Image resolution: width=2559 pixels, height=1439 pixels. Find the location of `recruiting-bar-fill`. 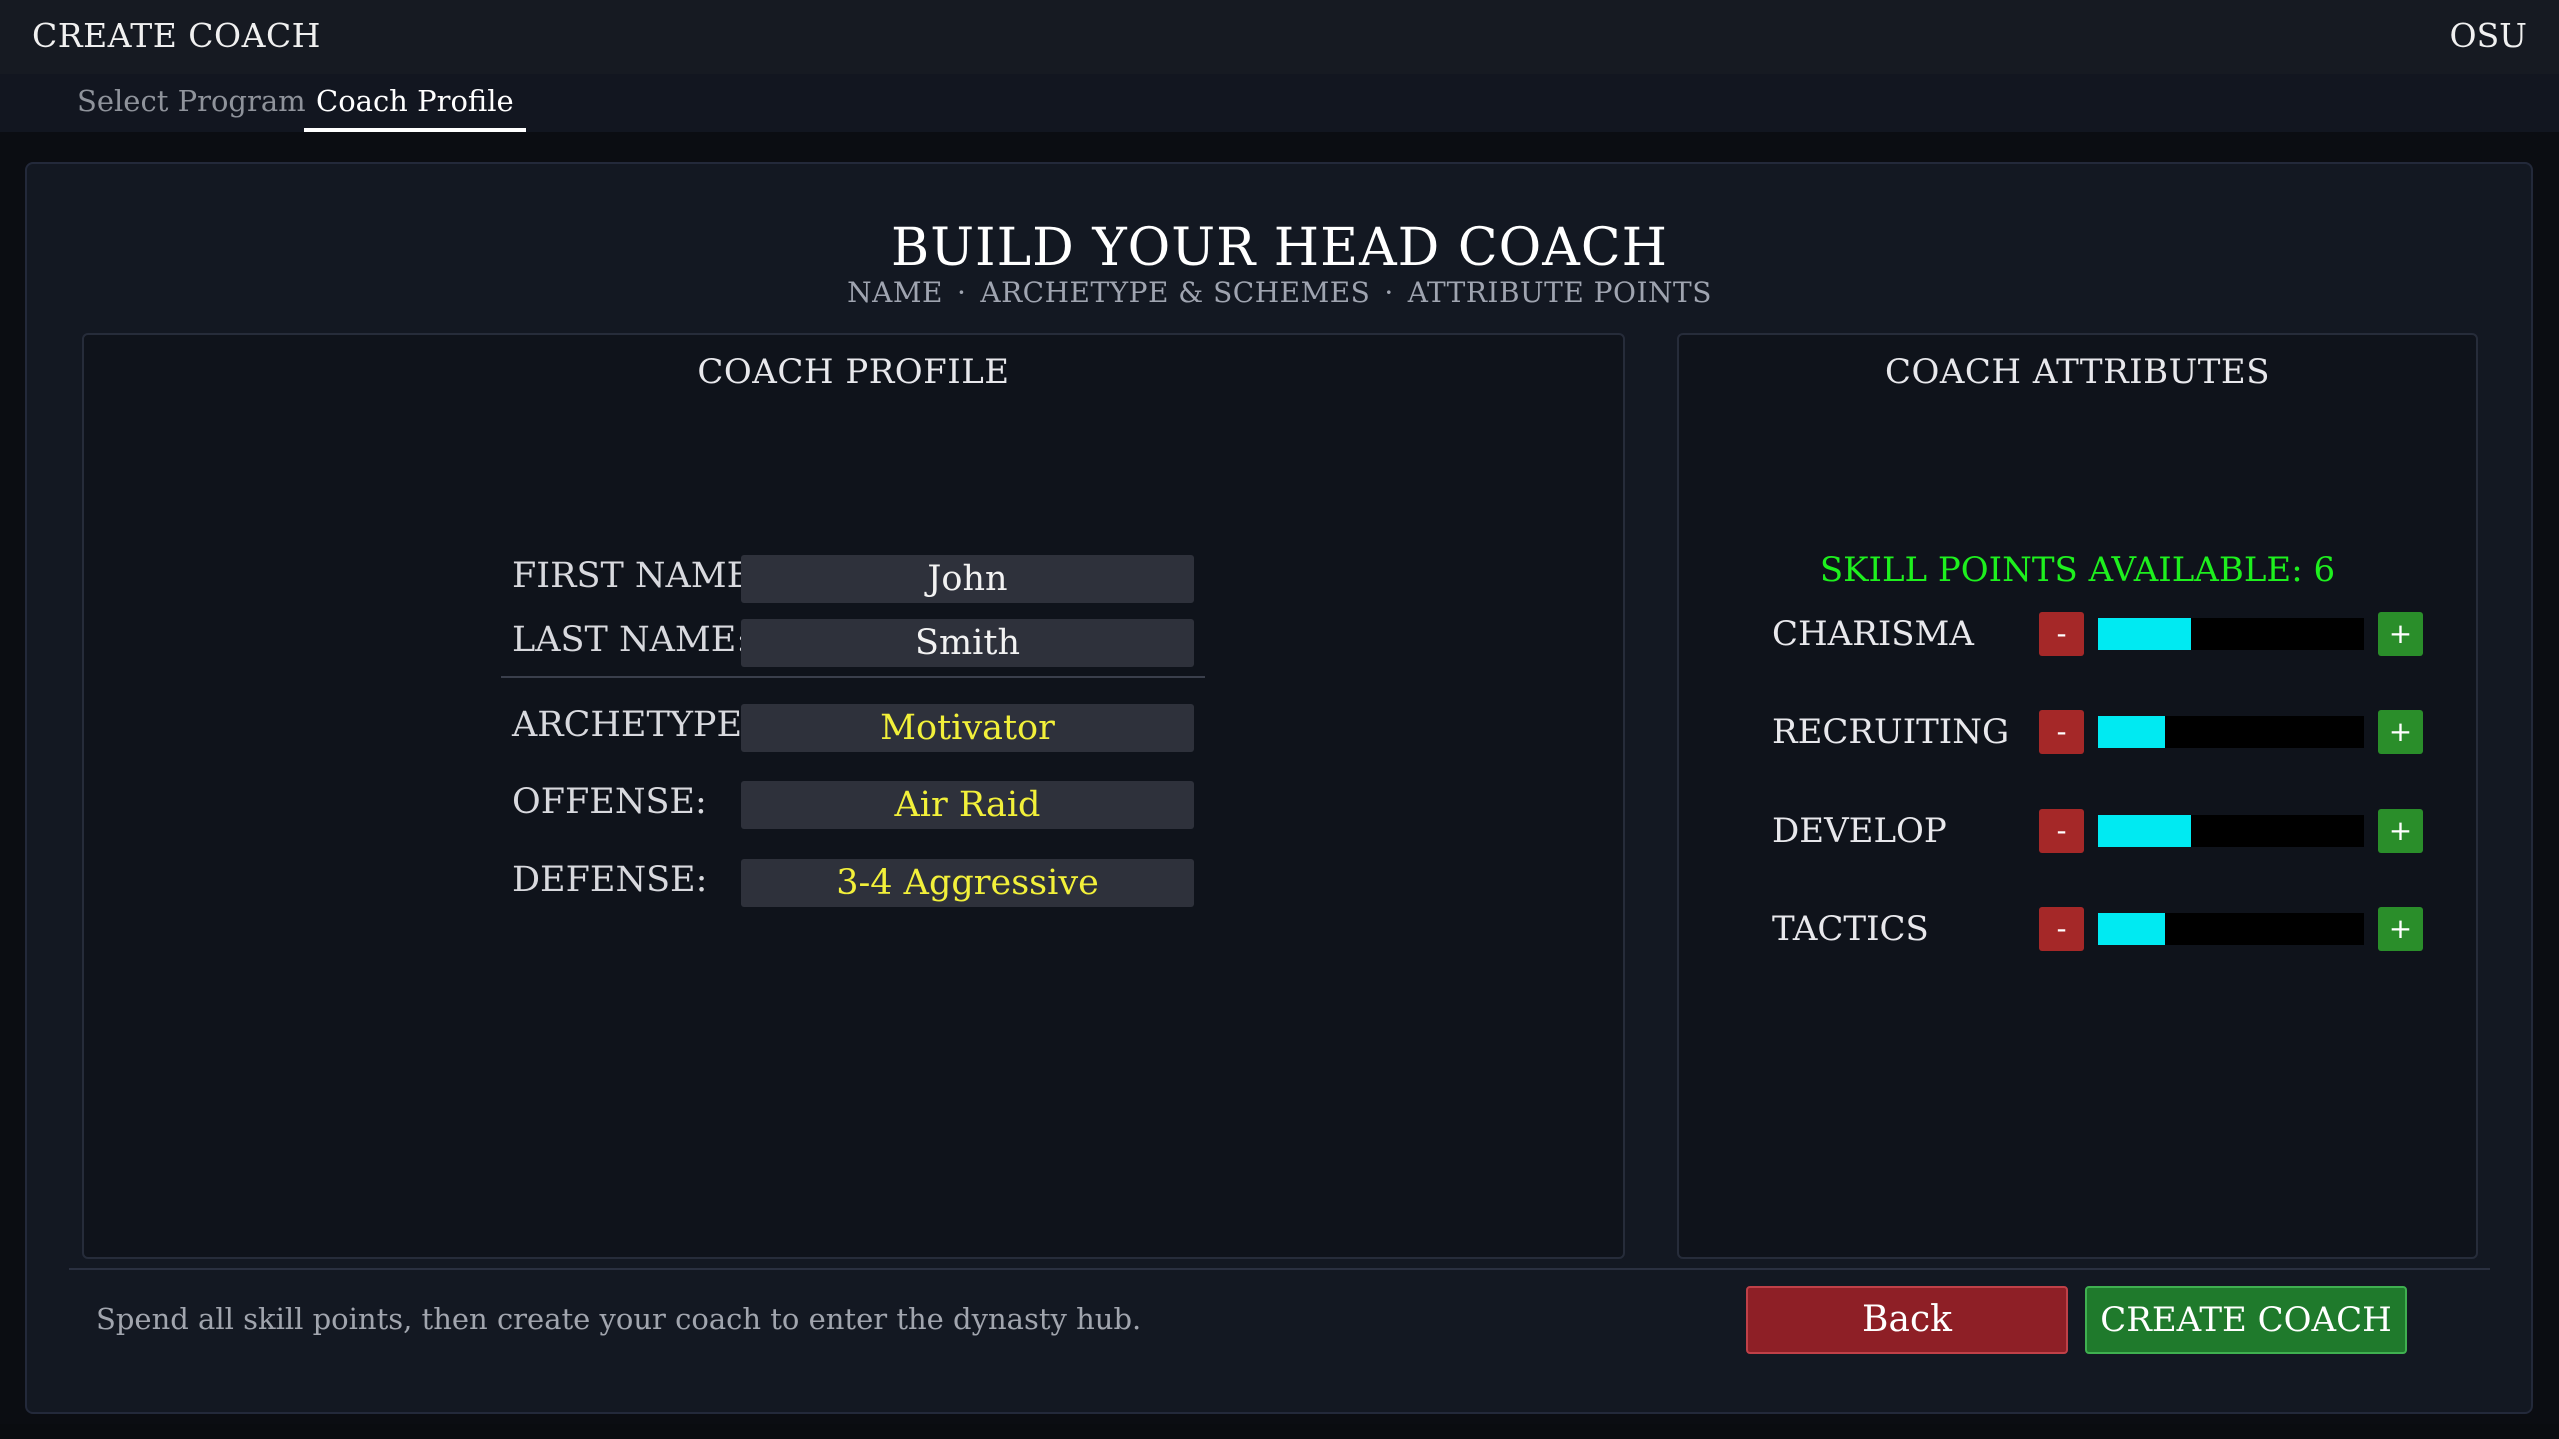

recruiting-bar-fill is located at coordinates (2131, 732).